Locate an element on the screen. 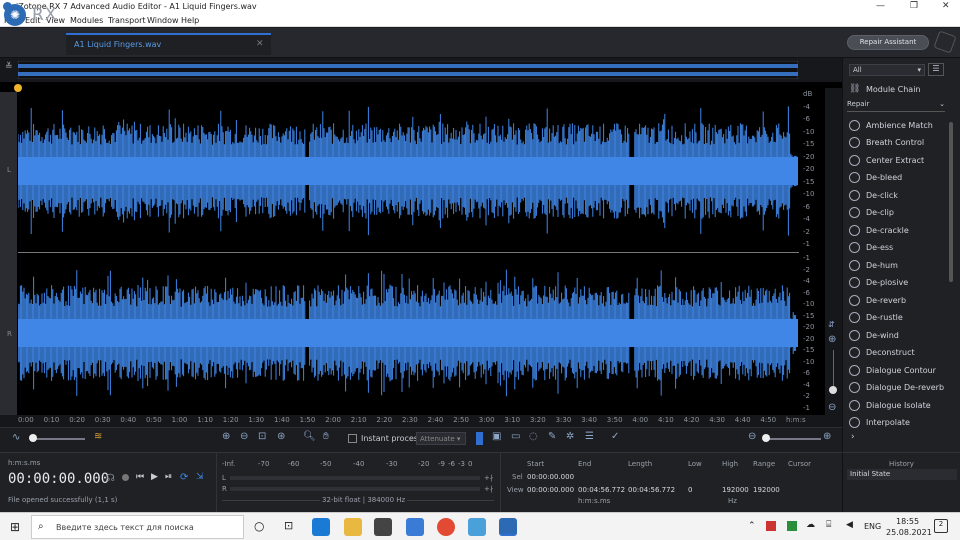 Image resolution: width=960 pixels, height=540 pixels. repair-assistant-button: Repair Assistant is located at coordinates (888, 42).